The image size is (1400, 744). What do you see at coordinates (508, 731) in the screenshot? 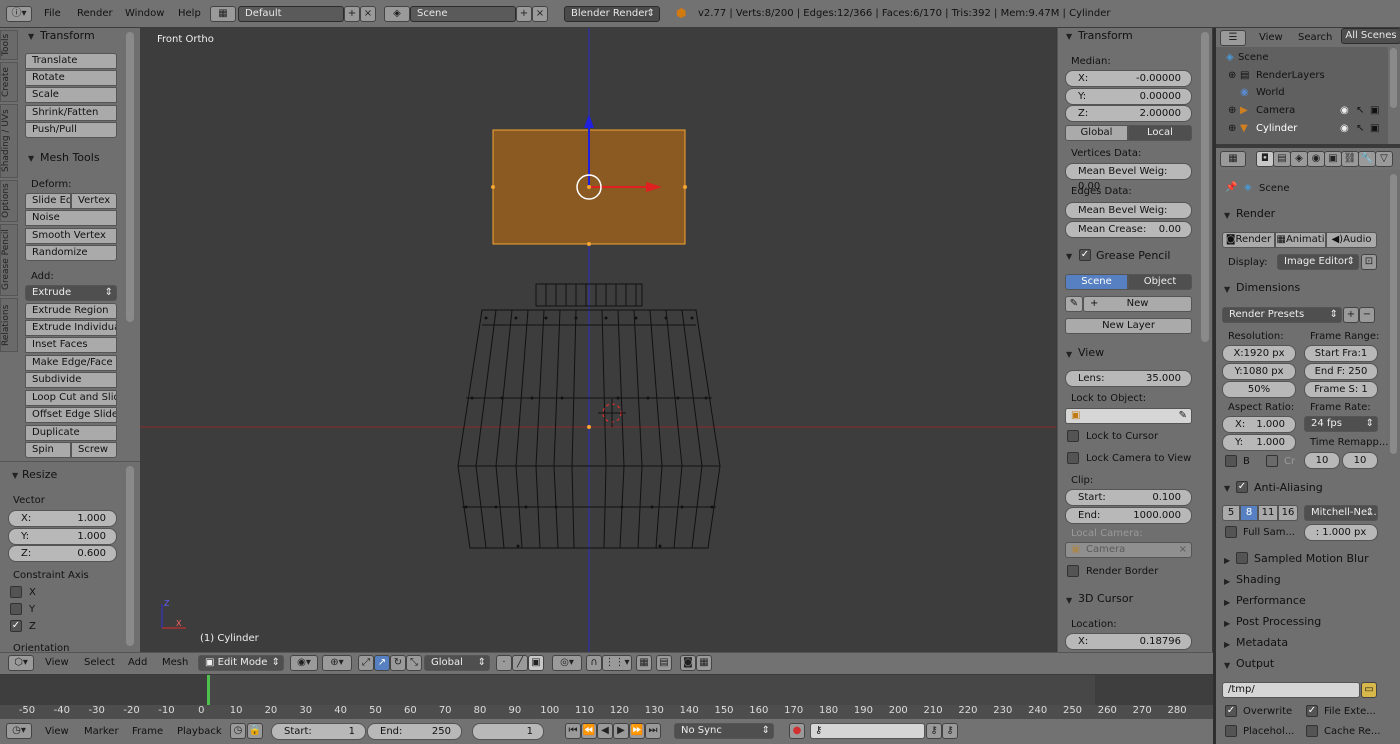
I see `current-frame-field: 1` at bounding box center [508, 731].